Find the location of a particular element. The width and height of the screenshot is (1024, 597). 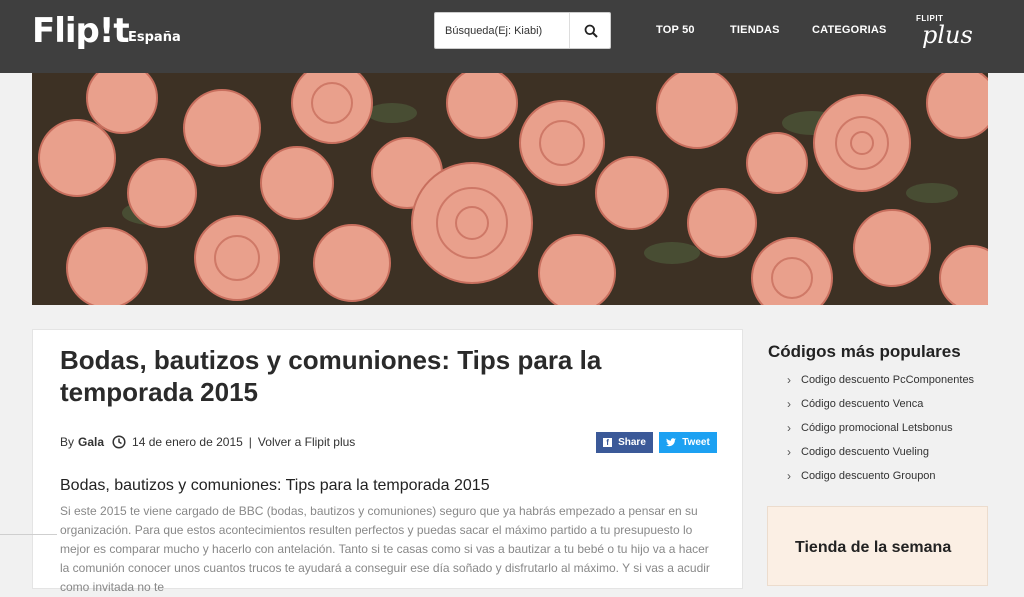

clock-icon is located at coordinates (119, 442).